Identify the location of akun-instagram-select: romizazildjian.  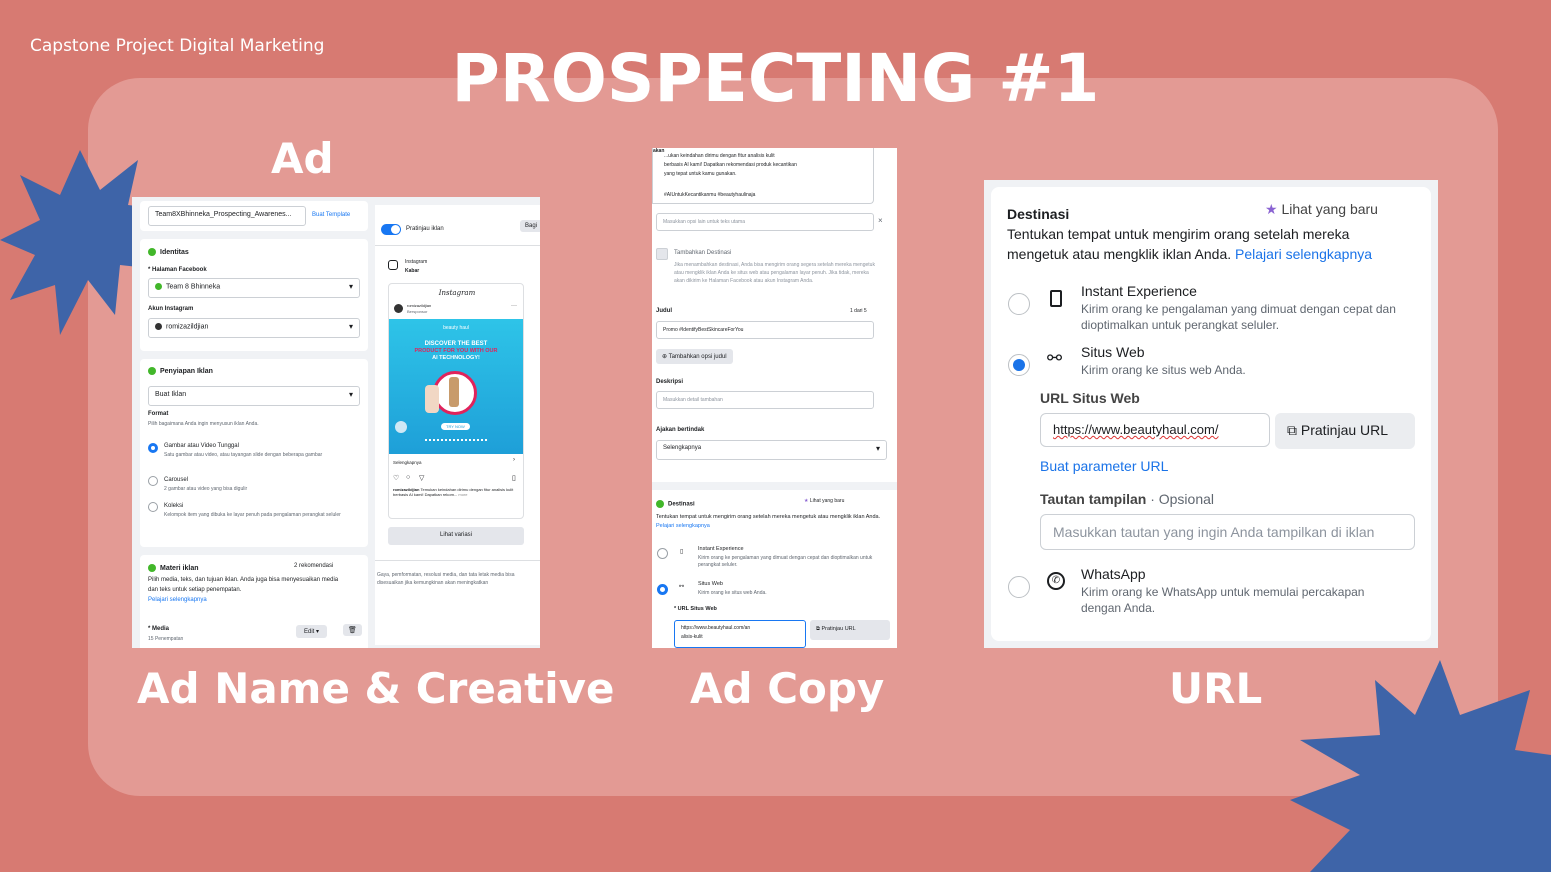
(254, 328).